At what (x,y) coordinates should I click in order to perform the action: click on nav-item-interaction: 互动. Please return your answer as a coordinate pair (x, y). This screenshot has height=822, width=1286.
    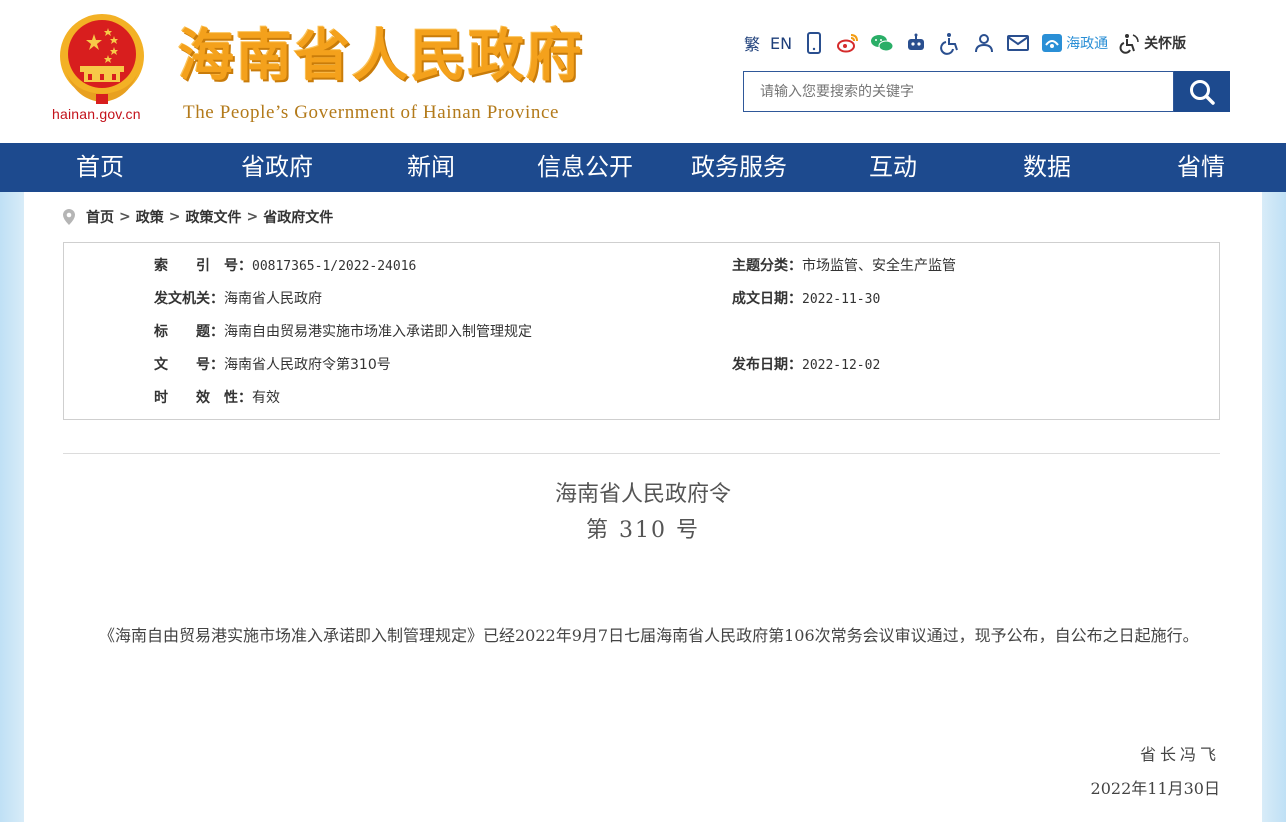
    Looking at the image, I should click on (893, 167).